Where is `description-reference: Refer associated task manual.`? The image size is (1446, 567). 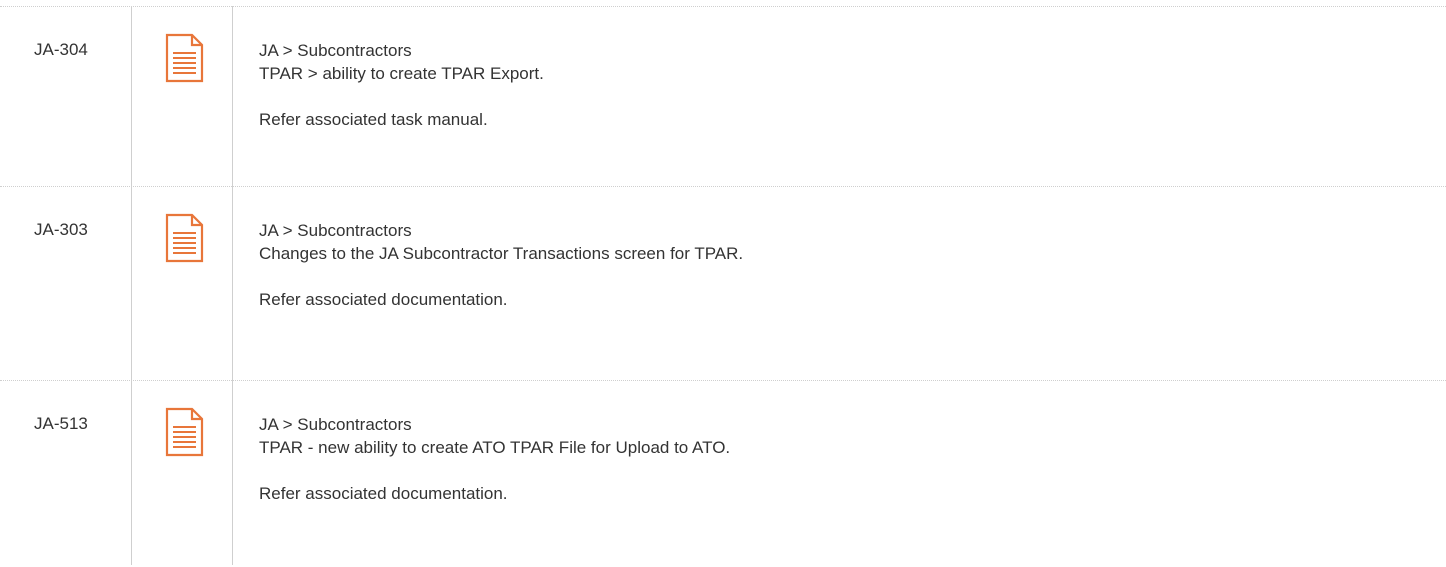
description-reference: Refer associated task manual. is located at coordinates (373, 119).